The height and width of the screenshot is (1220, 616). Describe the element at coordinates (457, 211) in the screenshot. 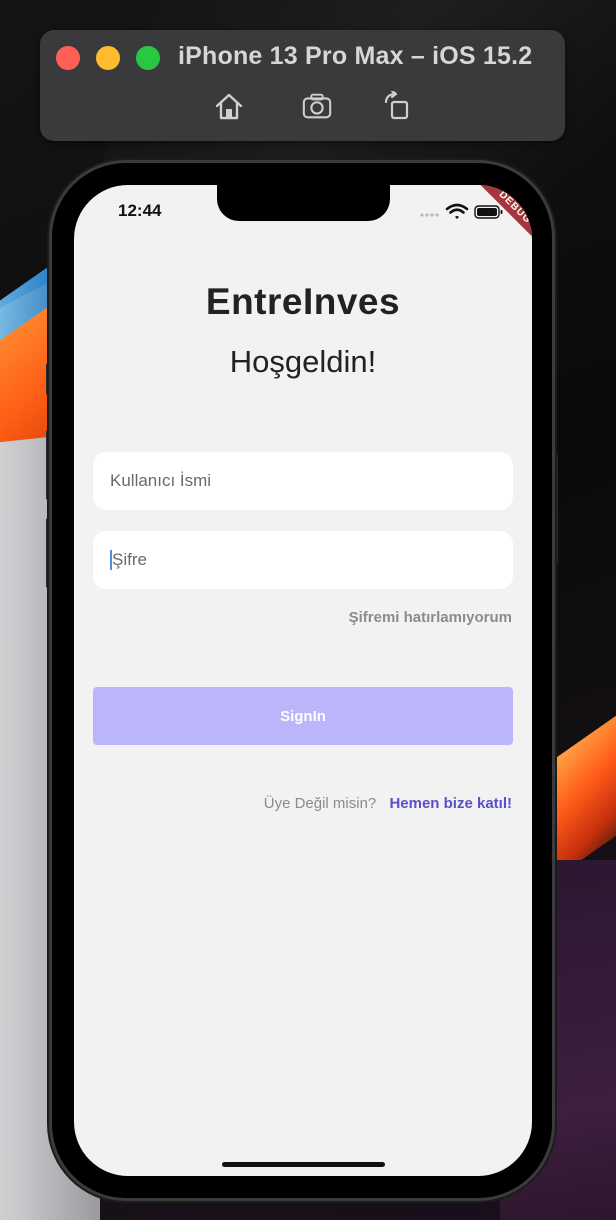

I see `wifi-icon` at that location.